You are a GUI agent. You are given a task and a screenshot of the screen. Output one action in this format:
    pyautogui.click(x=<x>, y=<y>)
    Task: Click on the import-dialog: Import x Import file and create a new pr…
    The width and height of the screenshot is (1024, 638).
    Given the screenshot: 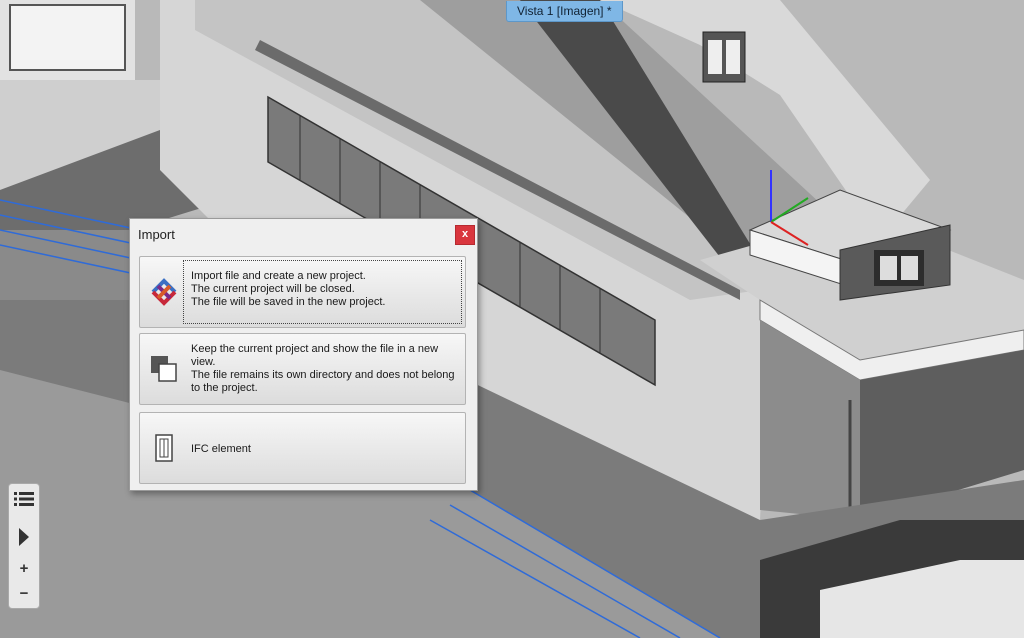 What is the action you would take?
    pyautogui.click(x=303, y=354)
    